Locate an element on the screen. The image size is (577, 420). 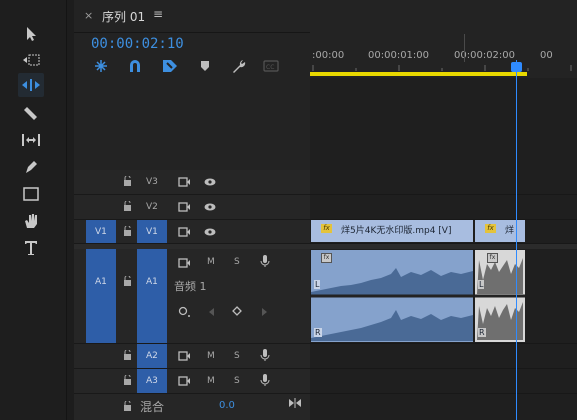
track-name: 音频 1 is located at coordinates (190, 286).